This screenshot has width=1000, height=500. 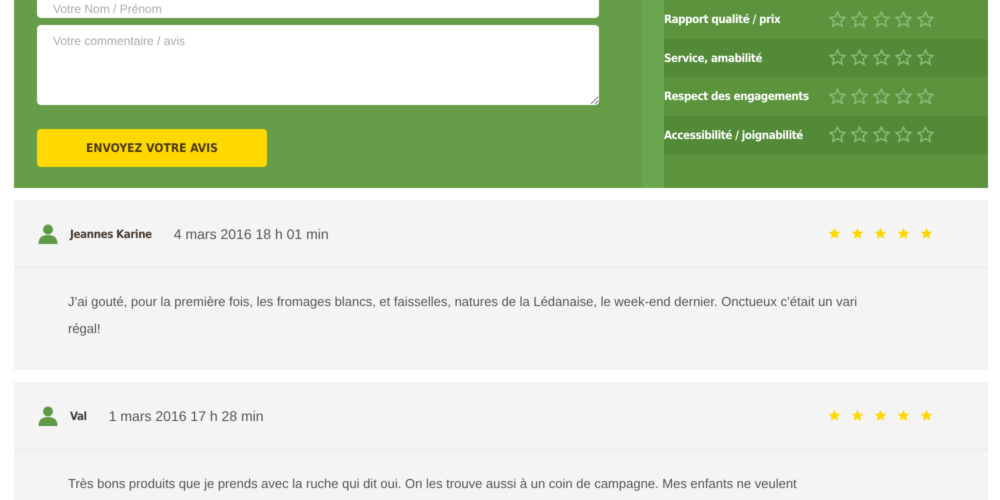 I want to click on author-name: Jeannes Karine, so click(x=111, y=233).